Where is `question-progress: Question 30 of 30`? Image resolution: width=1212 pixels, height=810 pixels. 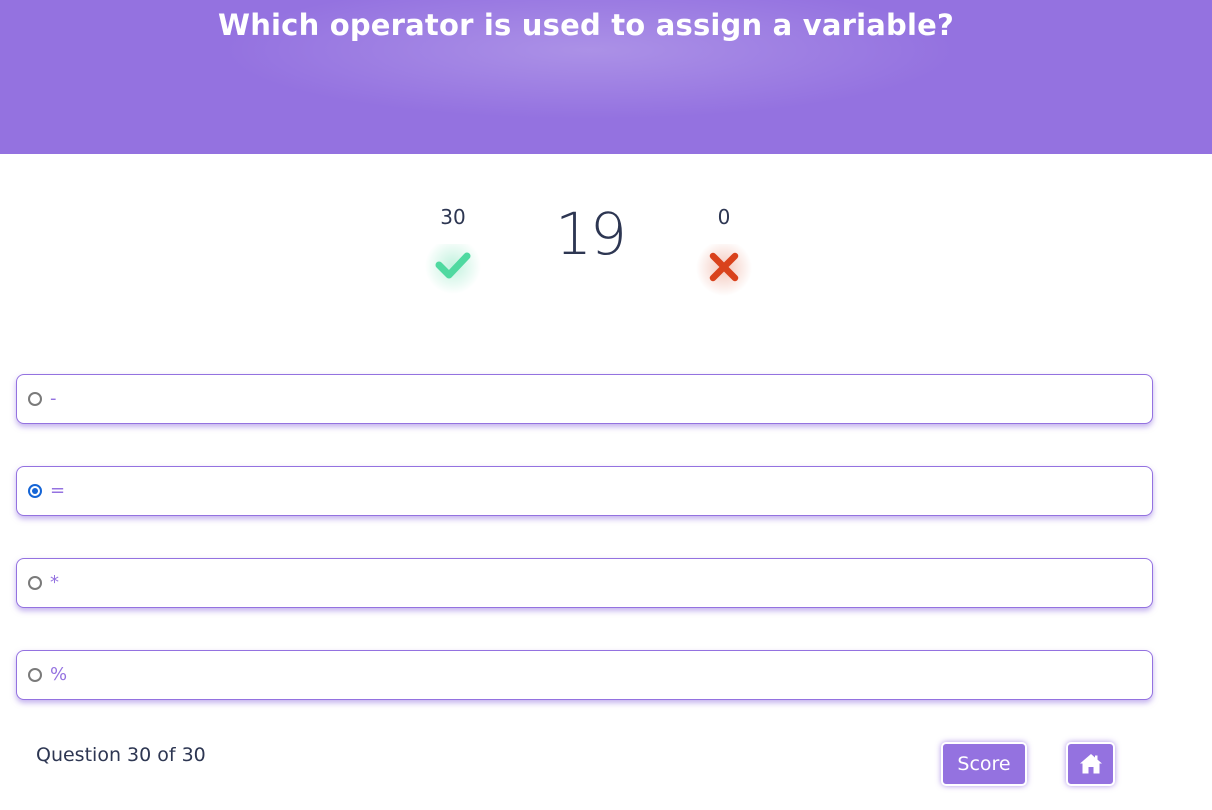 question-progress: Question 30 of 30 is located at coordinates (121, 755).